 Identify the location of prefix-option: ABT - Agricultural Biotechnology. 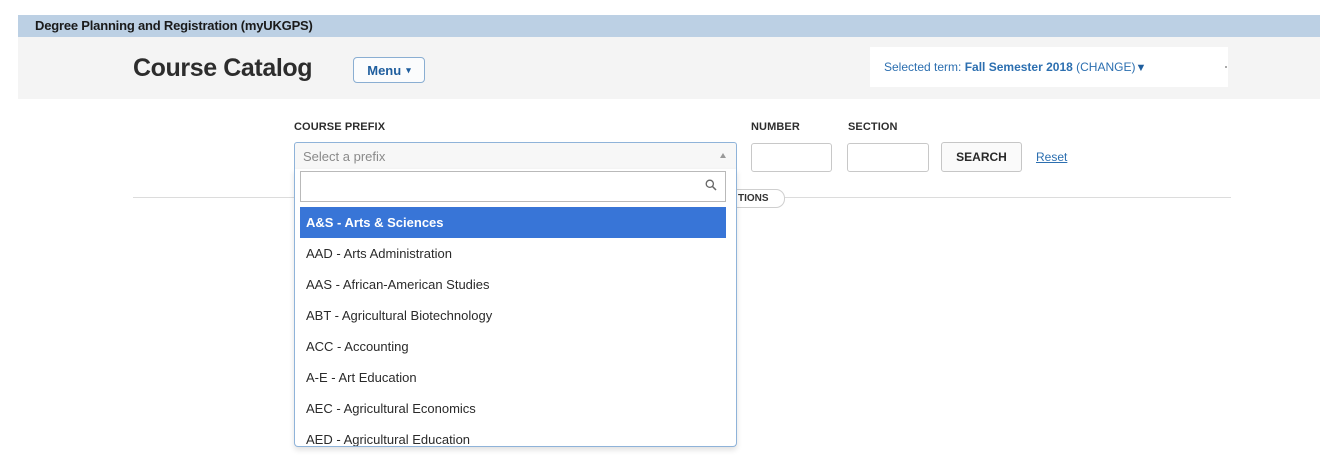
(513, 315).